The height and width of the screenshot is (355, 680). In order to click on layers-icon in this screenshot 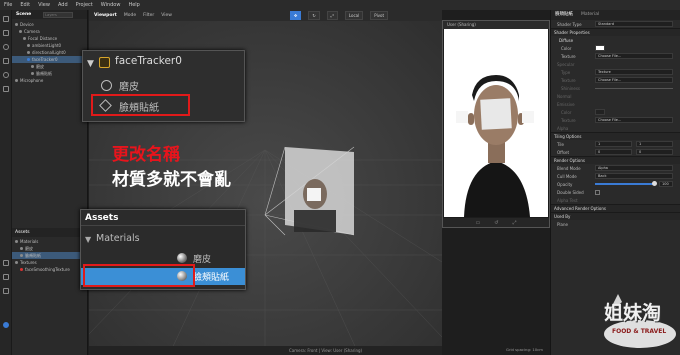, I will do `click(6, 19)`.